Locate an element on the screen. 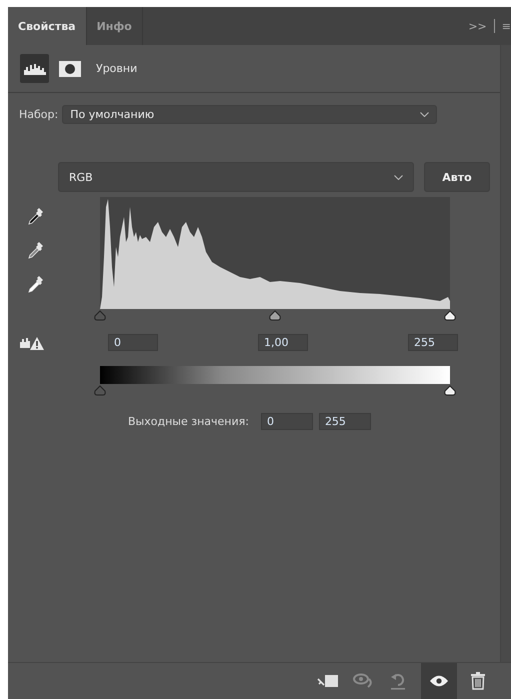 The width and height of the screenshot is (511, 699). preset-value: По умолчанию is located at coordinates (112, 114).